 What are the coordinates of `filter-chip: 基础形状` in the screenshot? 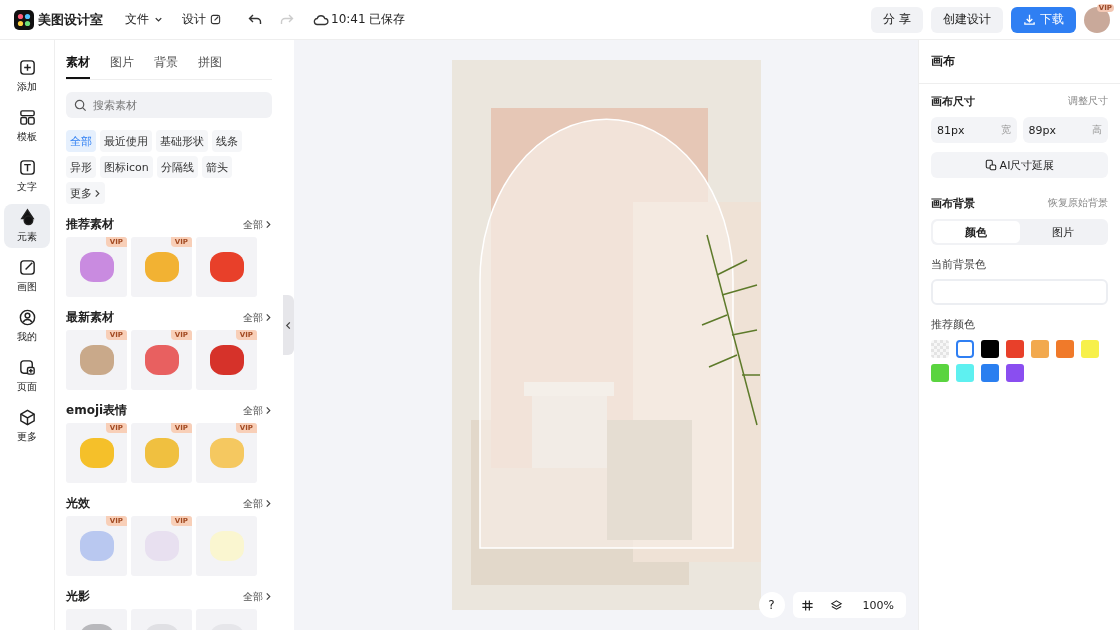 It's located at (182, 141).